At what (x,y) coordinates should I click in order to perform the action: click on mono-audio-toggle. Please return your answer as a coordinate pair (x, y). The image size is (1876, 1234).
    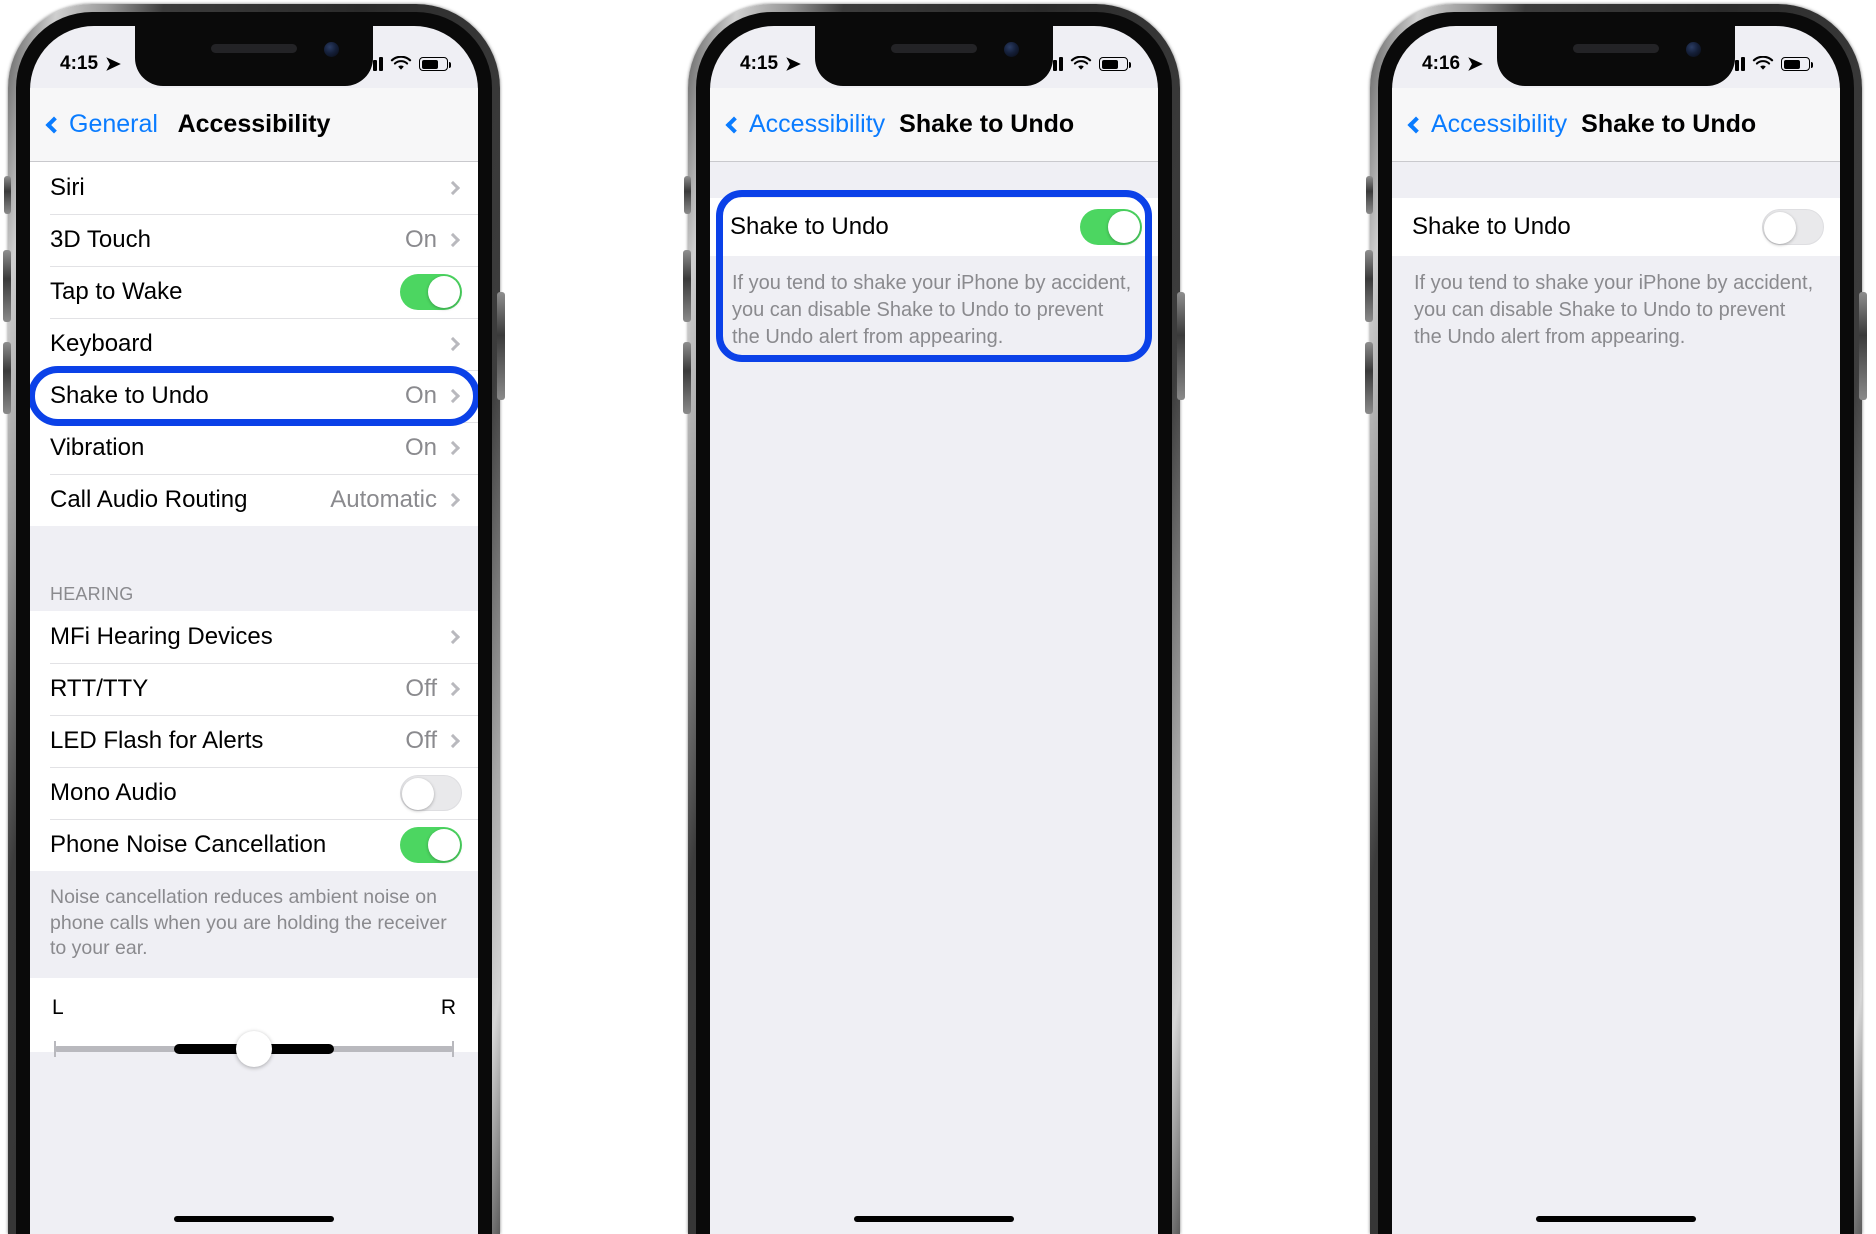
    Looking at the image, I should click on (431, 793).